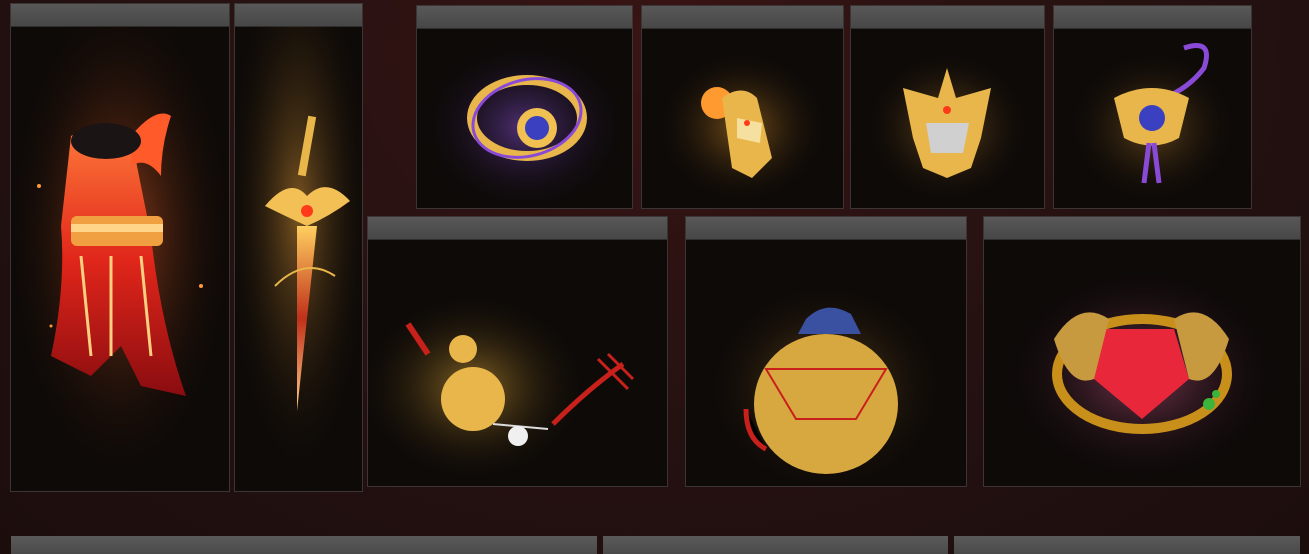  I want to click on golden-sword-icon, so click(298, 258).